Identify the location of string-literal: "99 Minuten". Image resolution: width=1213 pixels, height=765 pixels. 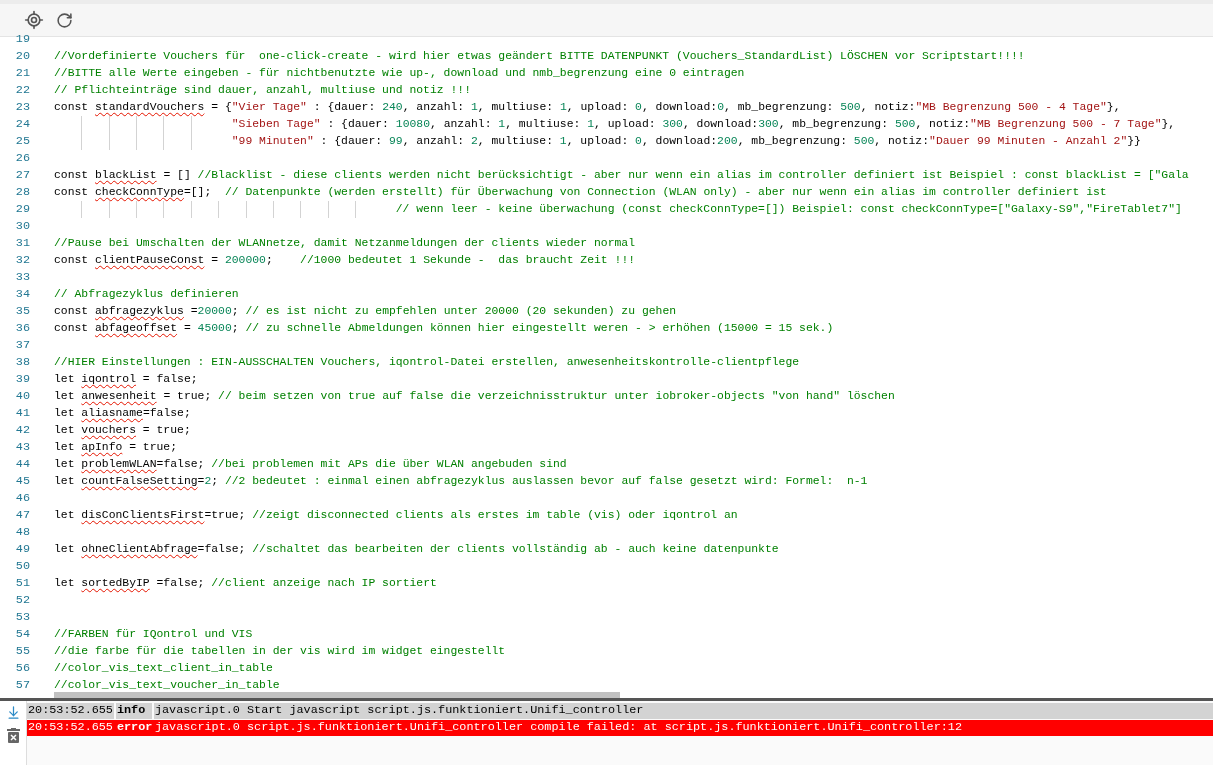
(272, 141).